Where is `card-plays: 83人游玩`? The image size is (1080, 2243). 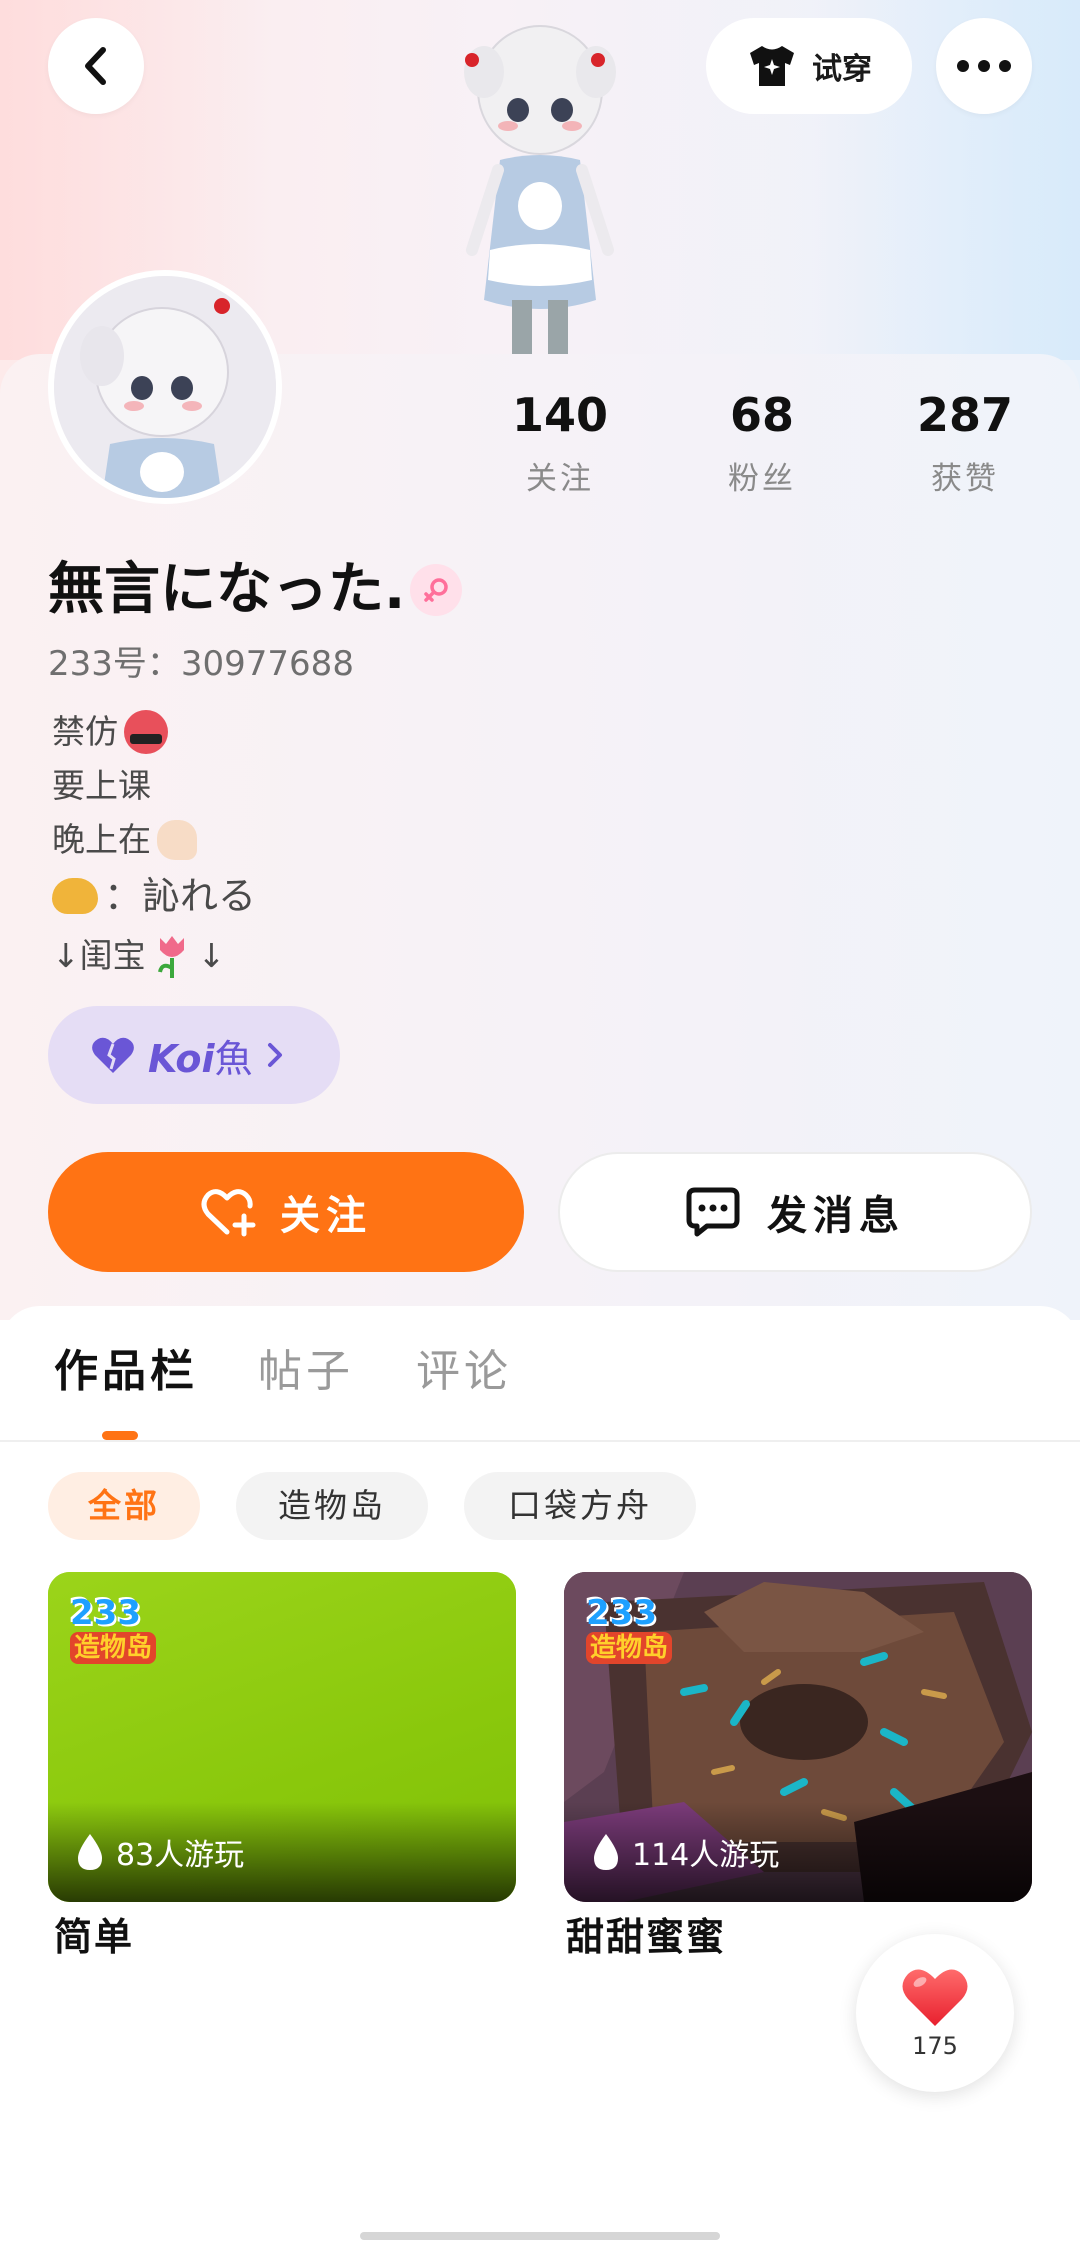
card-plays: 83人游玩 is located at coordinates (159, 1852).